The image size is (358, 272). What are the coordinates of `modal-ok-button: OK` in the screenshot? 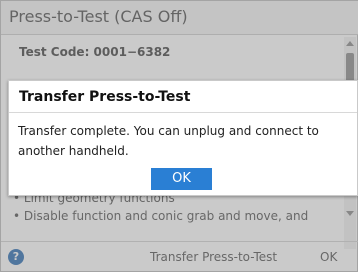 It's located at (181, 179).